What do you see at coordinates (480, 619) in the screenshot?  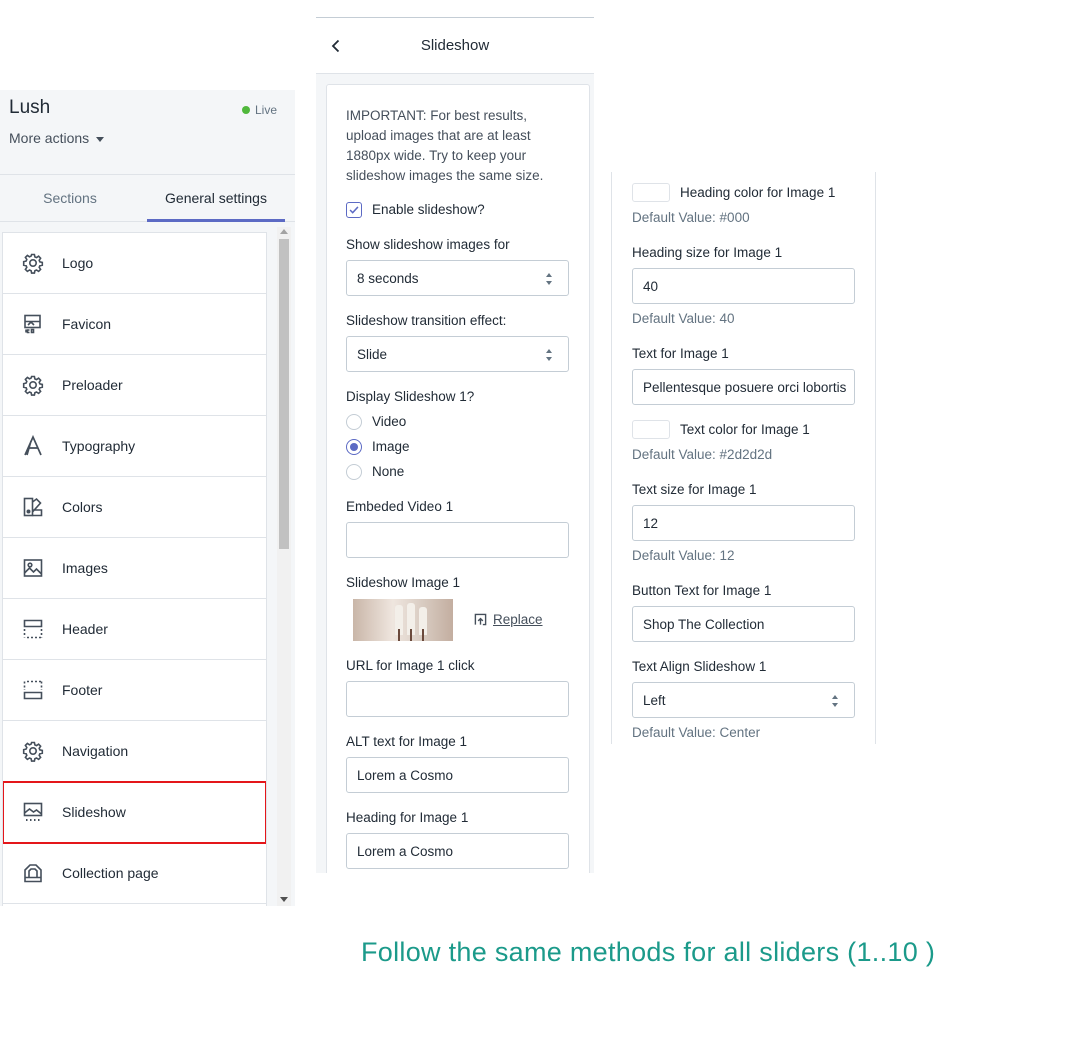 I see `replace-icon` at bounding box center [480, 619].